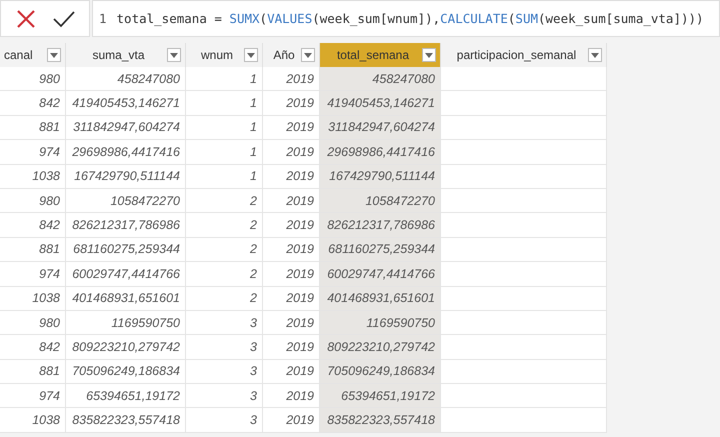 This screenshot has width=720, height=437. Describe the element at coordinates (63, 19) in the screenshot. I see `checkmark-icon` at that location.